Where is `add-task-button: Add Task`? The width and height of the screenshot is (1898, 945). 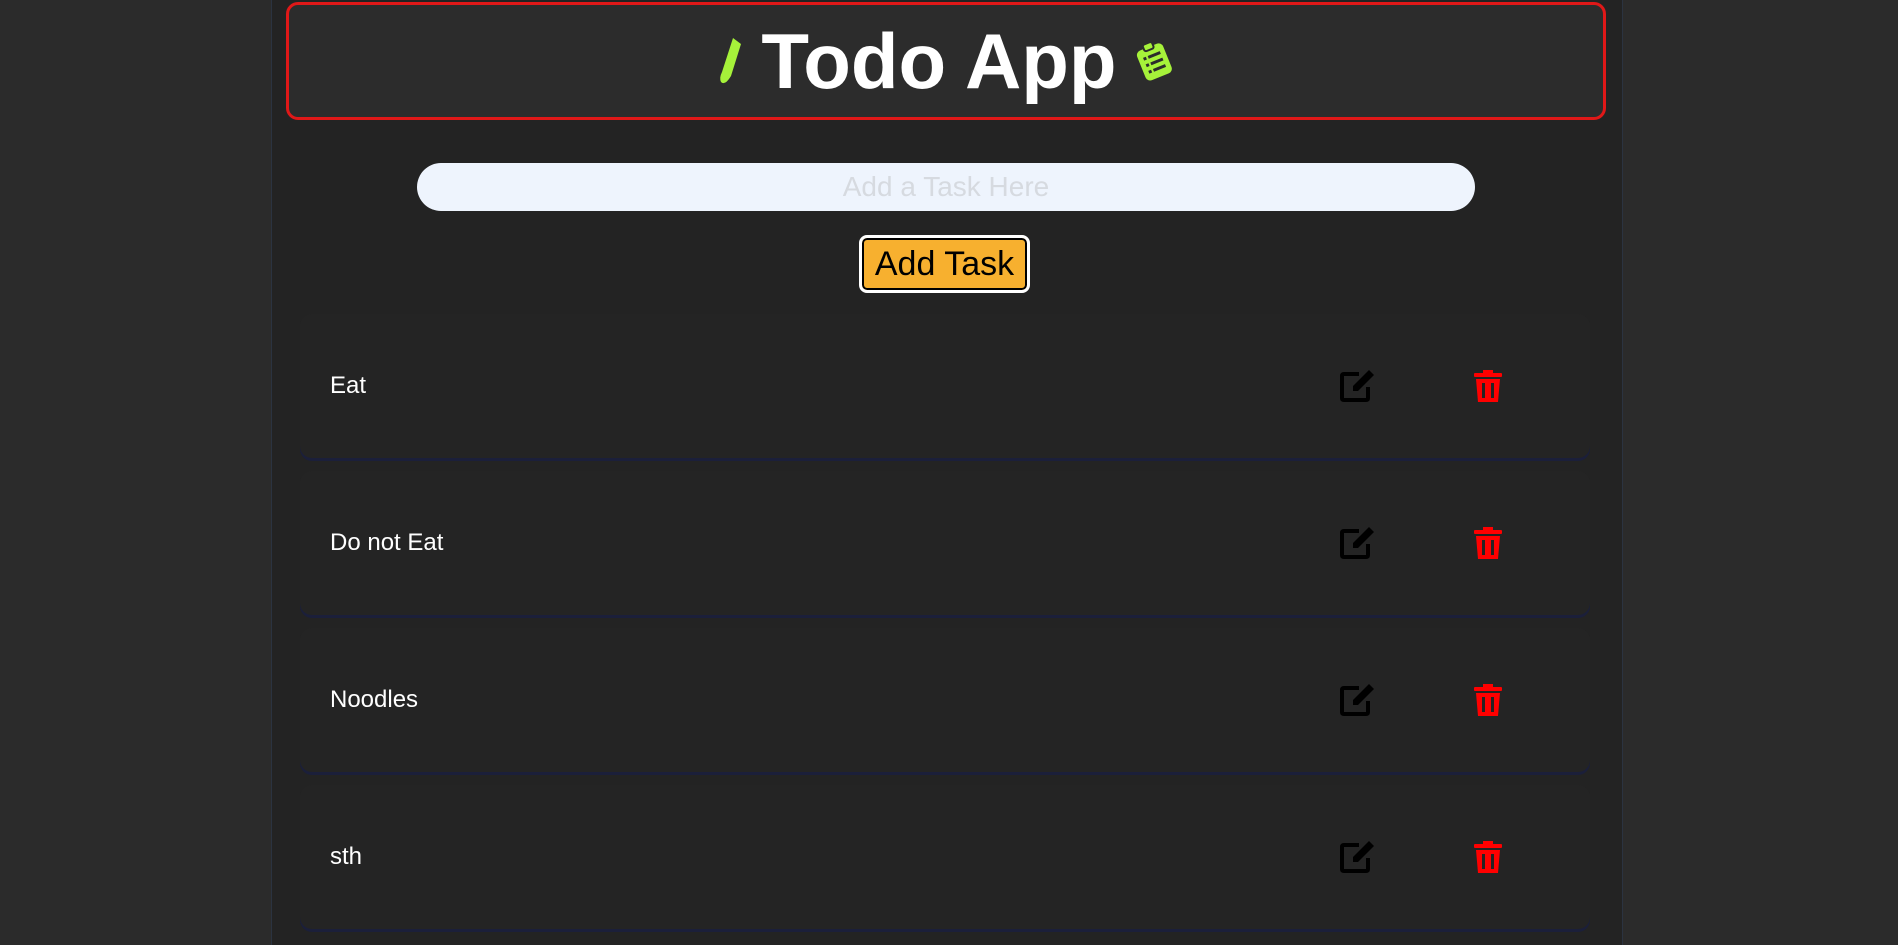
add-task-button: Add Task is located at coordinates (944, 264).